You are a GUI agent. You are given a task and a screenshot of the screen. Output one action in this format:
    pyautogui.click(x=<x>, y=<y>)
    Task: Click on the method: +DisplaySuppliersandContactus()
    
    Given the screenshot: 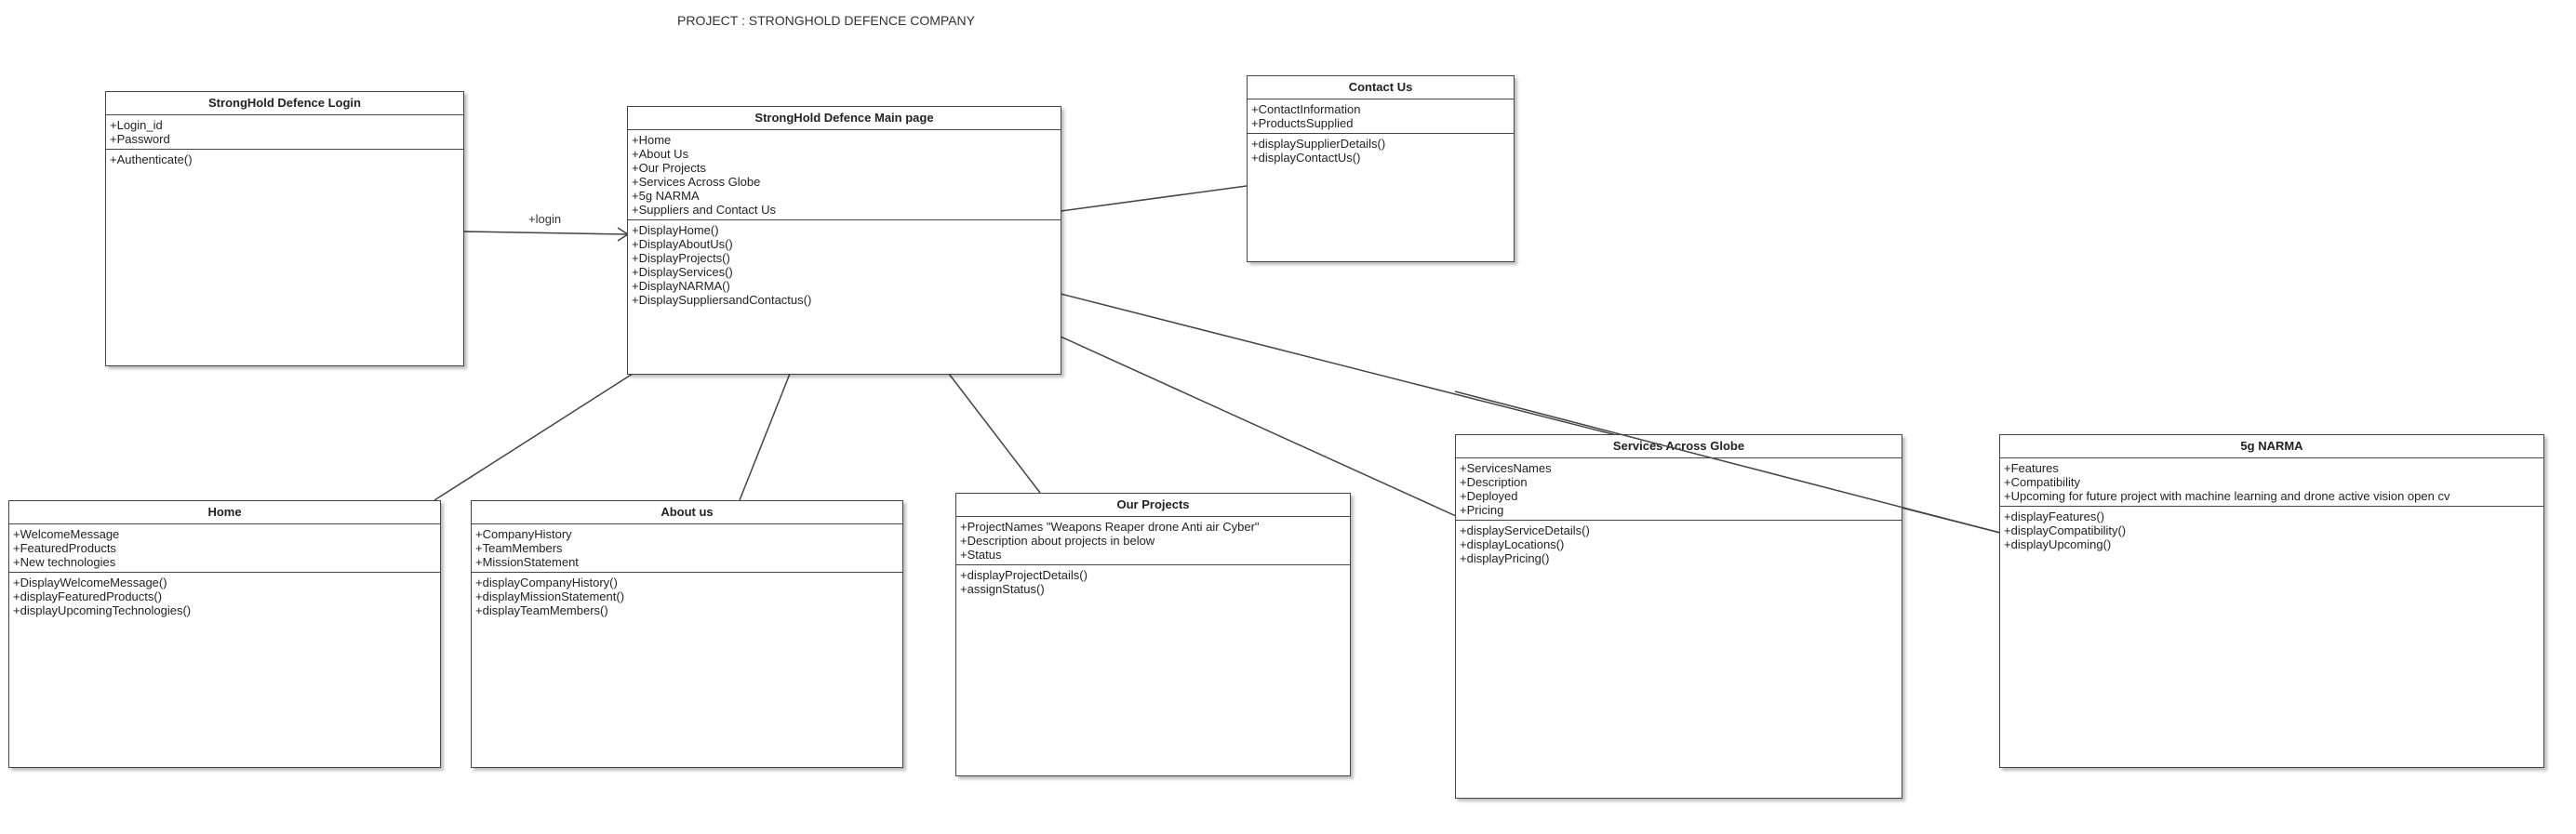 What is the action you would take?
    pyautogui.click(x=722, y=300)
    